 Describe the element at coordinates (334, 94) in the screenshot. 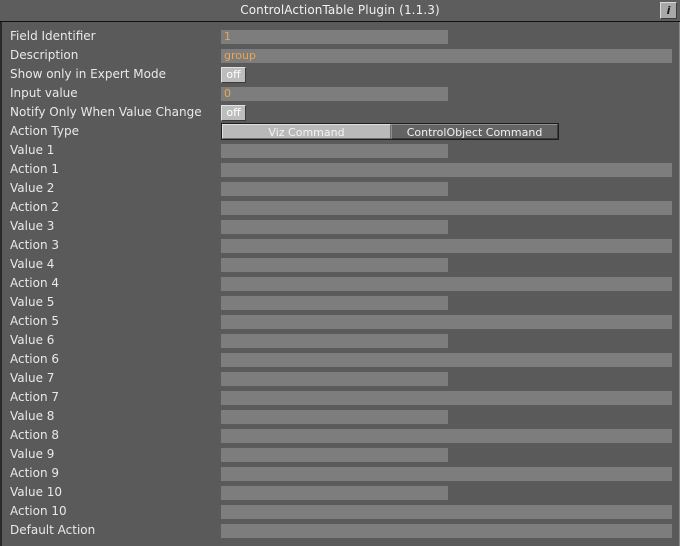

I see `property-input: 0` at that location.